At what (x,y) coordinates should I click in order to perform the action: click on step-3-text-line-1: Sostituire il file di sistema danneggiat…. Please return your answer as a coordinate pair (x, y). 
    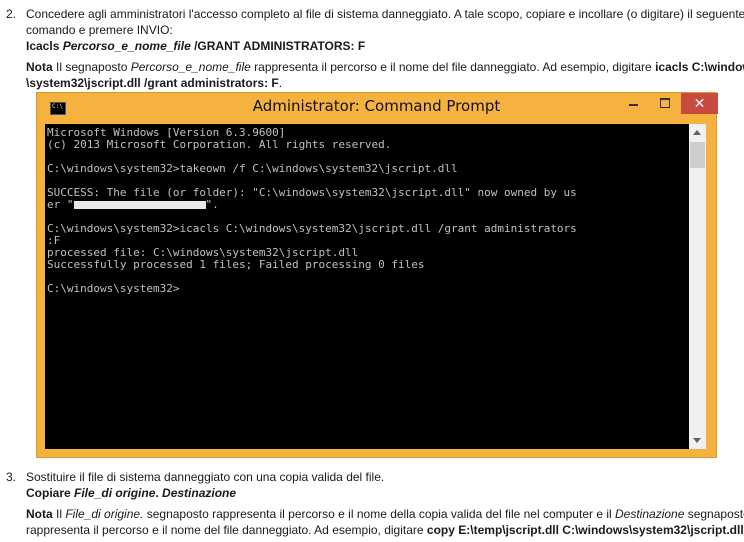
    Looking at the image, I should click on (205, 477).